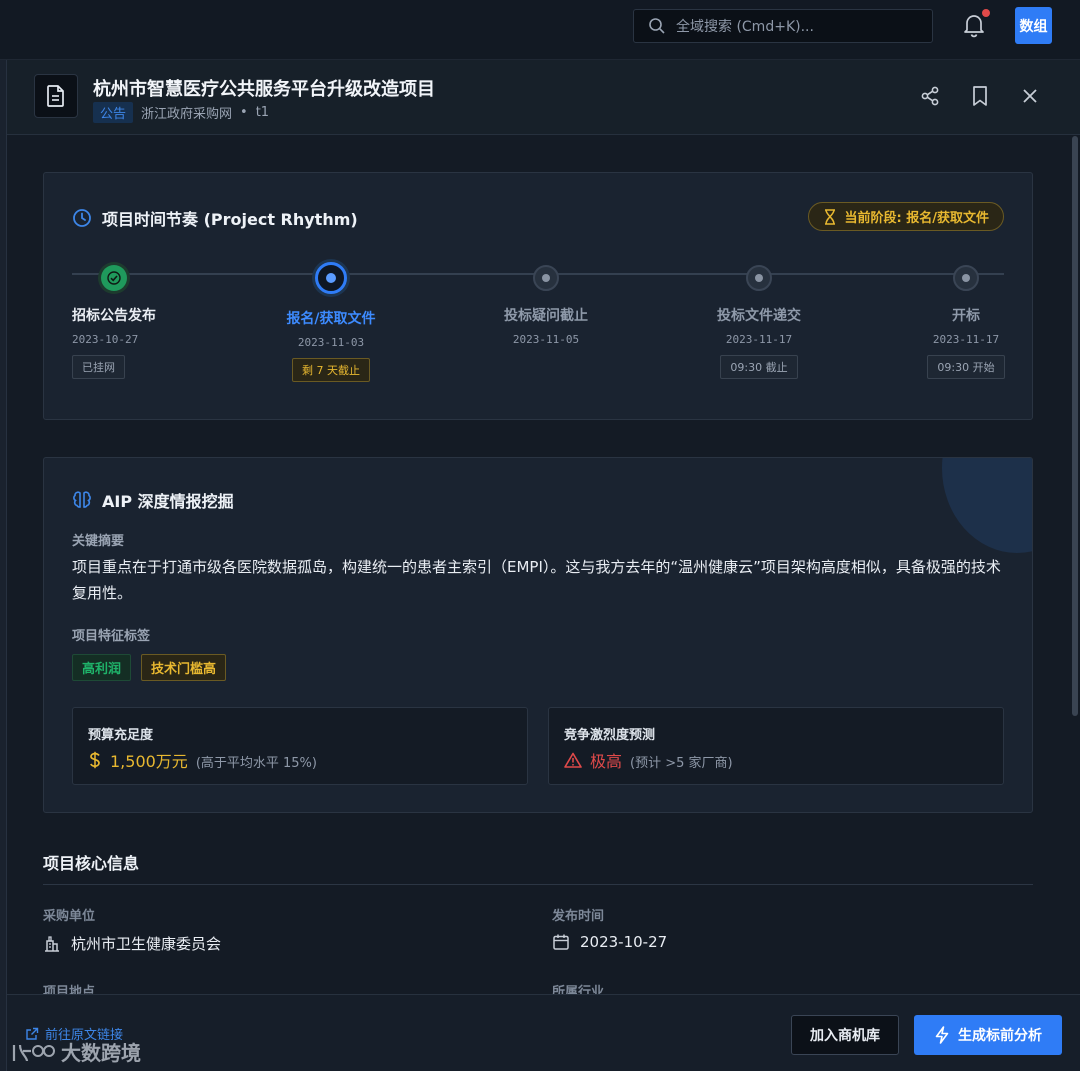 This screenshot has height=1071, width=1080. I want to click on competition-value-row: 极高 (预计 >5 家厂商), so click(648, 760).